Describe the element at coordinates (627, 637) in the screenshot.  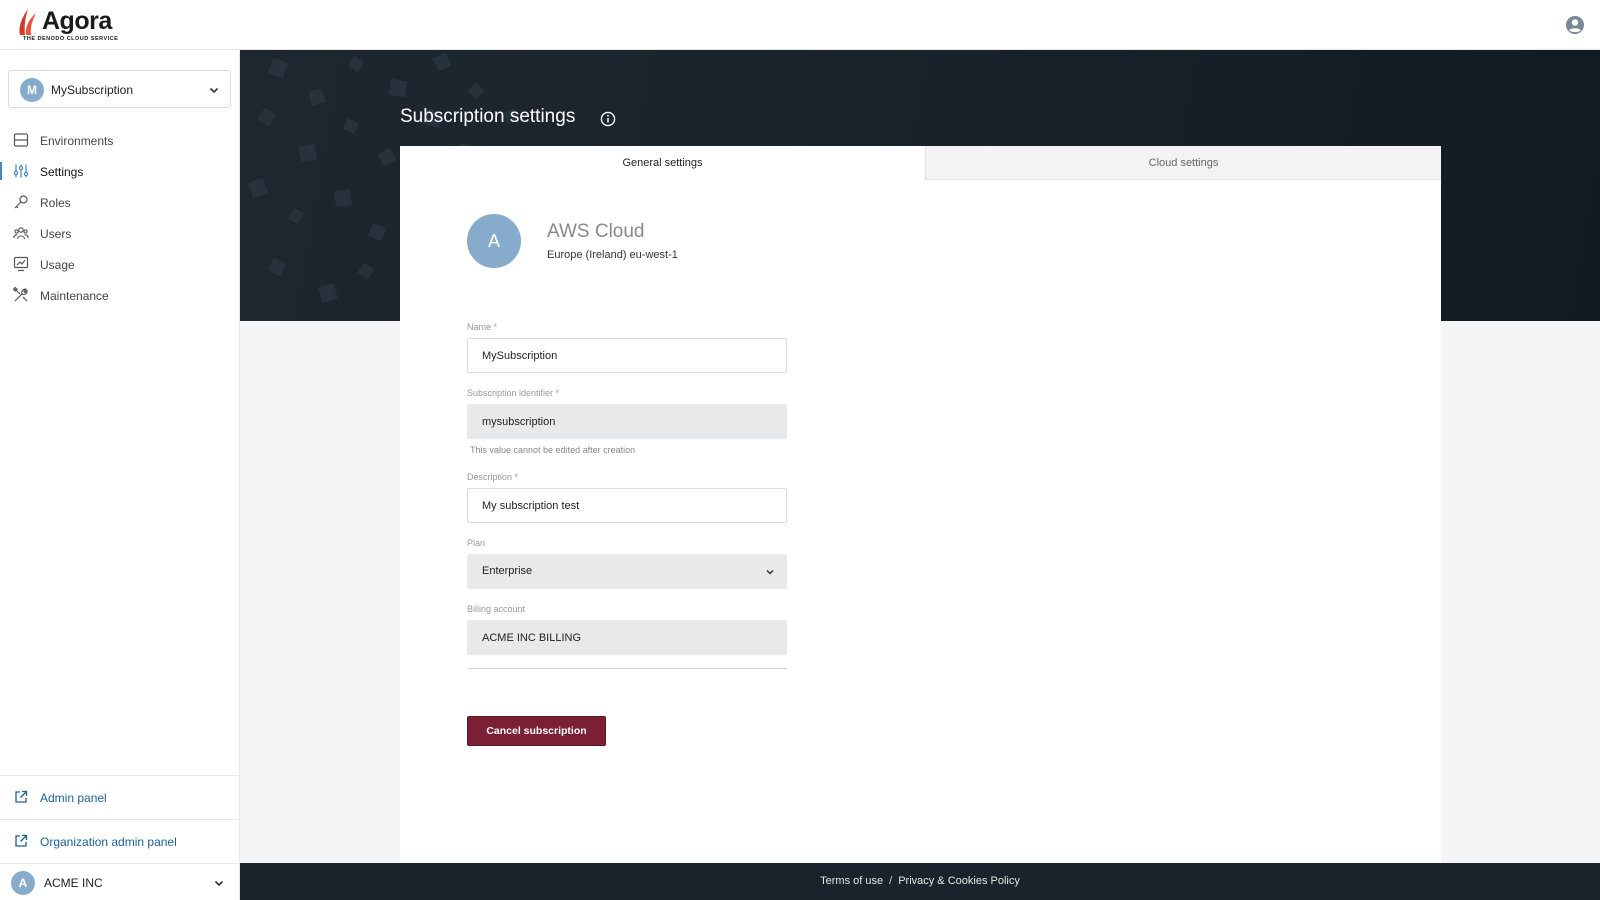
I see `billing-account-input` at that location.